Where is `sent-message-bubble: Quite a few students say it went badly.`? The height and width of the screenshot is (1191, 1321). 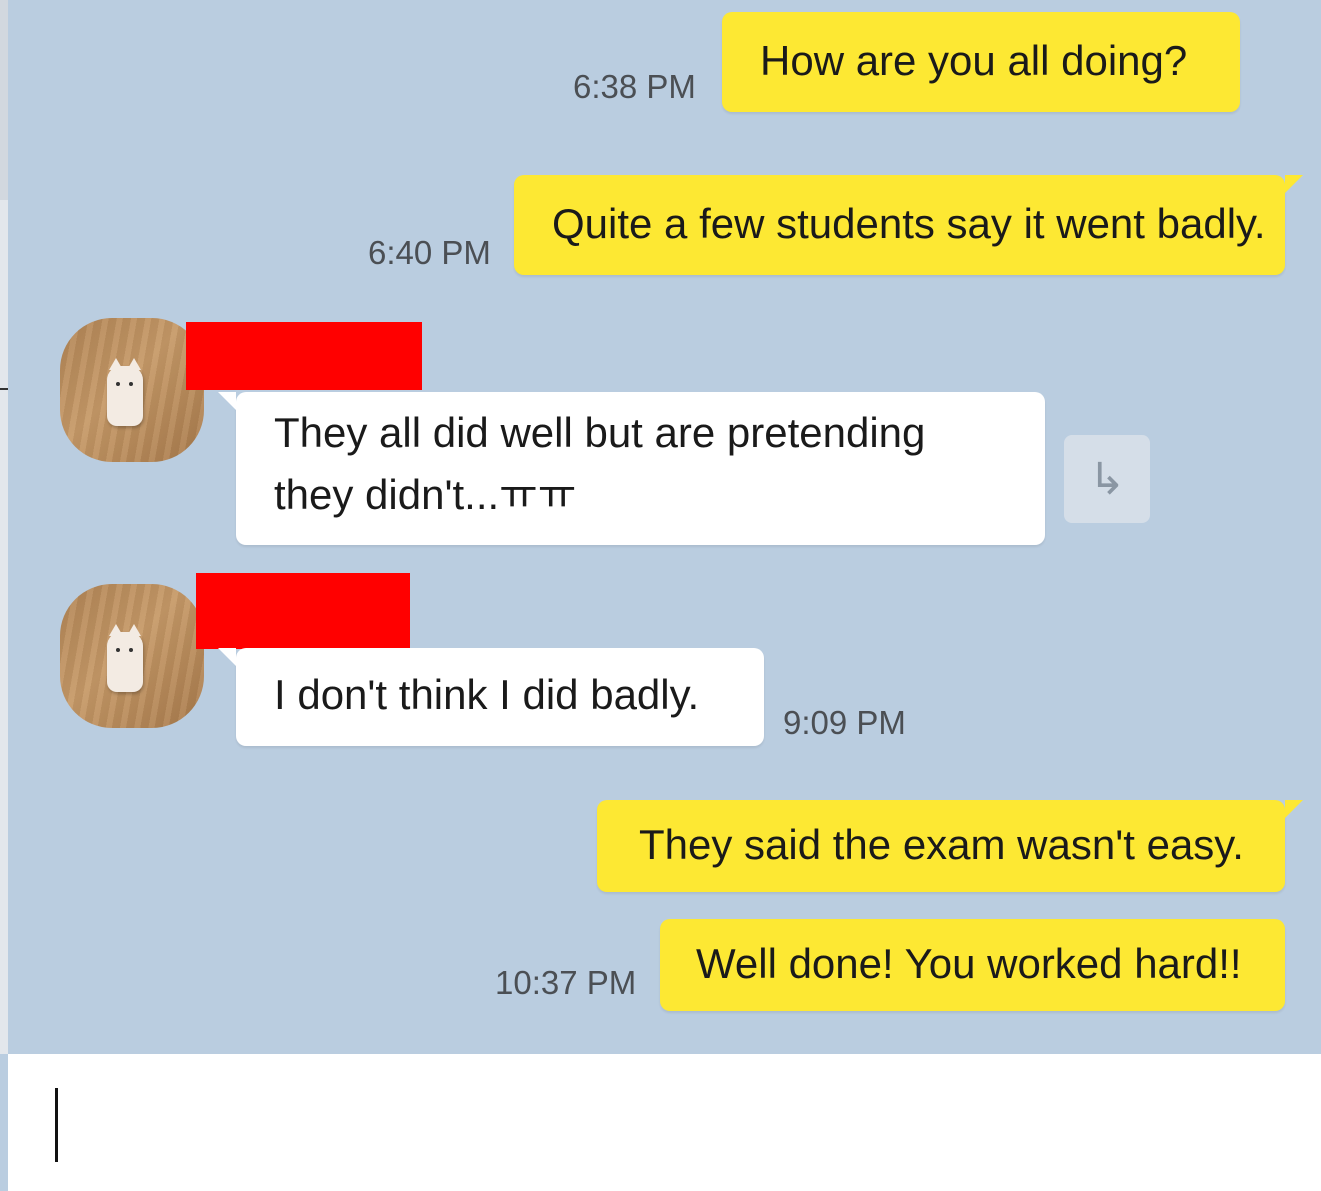 sent-message-bubble: Quite a few students say it went badly. is located at coordinates (908, 225).